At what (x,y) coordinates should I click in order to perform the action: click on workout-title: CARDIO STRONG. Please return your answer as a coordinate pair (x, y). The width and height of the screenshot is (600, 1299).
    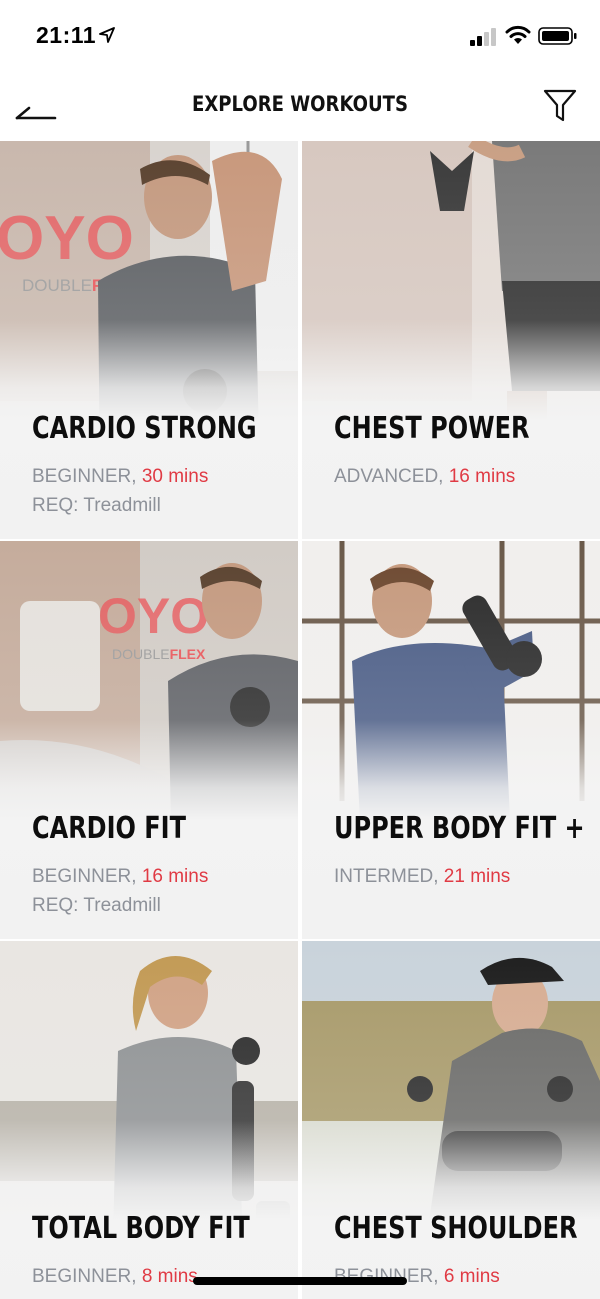
    Looking at the image, I should click on (144, 428).